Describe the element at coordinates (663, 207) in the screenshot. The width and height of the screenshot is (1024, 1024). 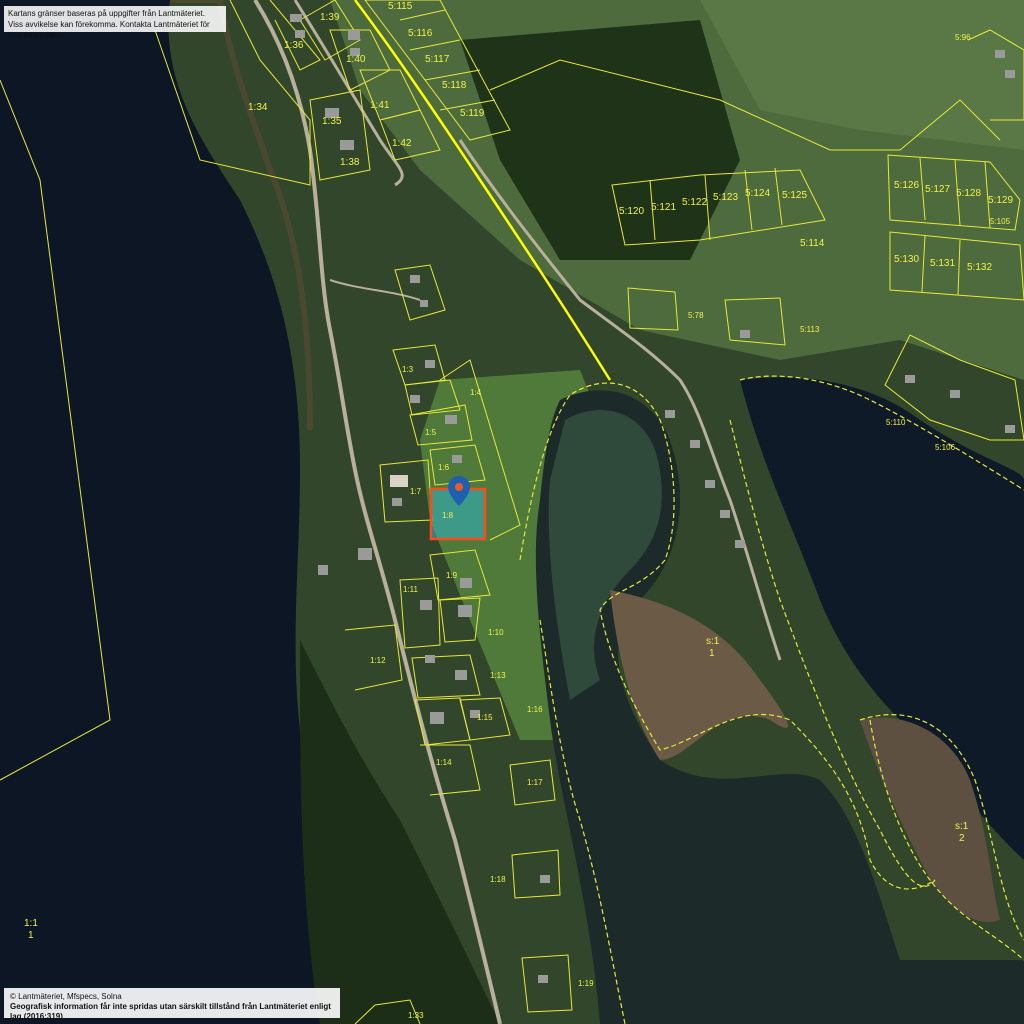
I see `parcel-label-5-121: 5:121` at that location.